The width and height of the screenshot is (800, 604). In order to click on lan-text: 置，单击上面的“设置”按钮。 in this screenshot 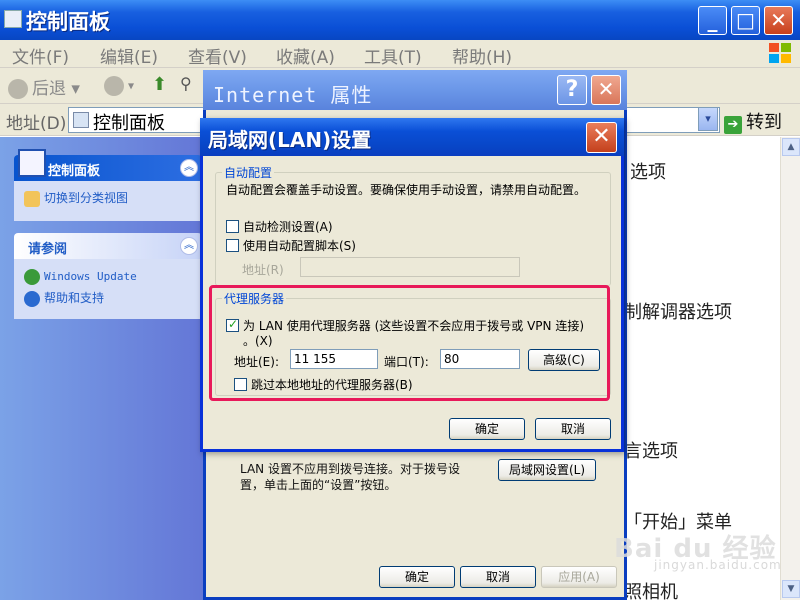, I will do `click(318, 485)`.